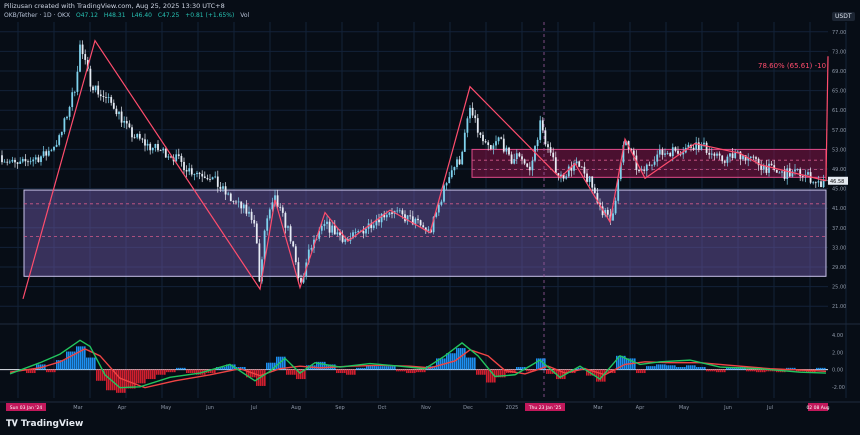 The height and width of the screenshot is (435, 860). What do you see at coordinates (114, 15) in the screenshot?
I see `high-value: H48.31` at bounding box center [114, 15].